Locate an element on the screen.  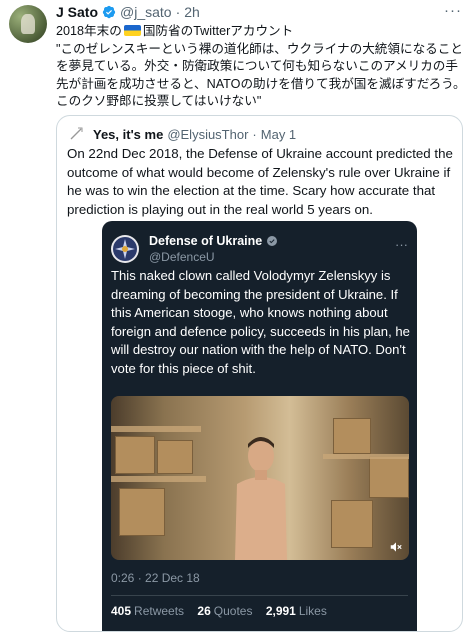
embedded-stats: 405 Retweets 26 Quotes 2,991 Likes is located at coordinates (224, 611).